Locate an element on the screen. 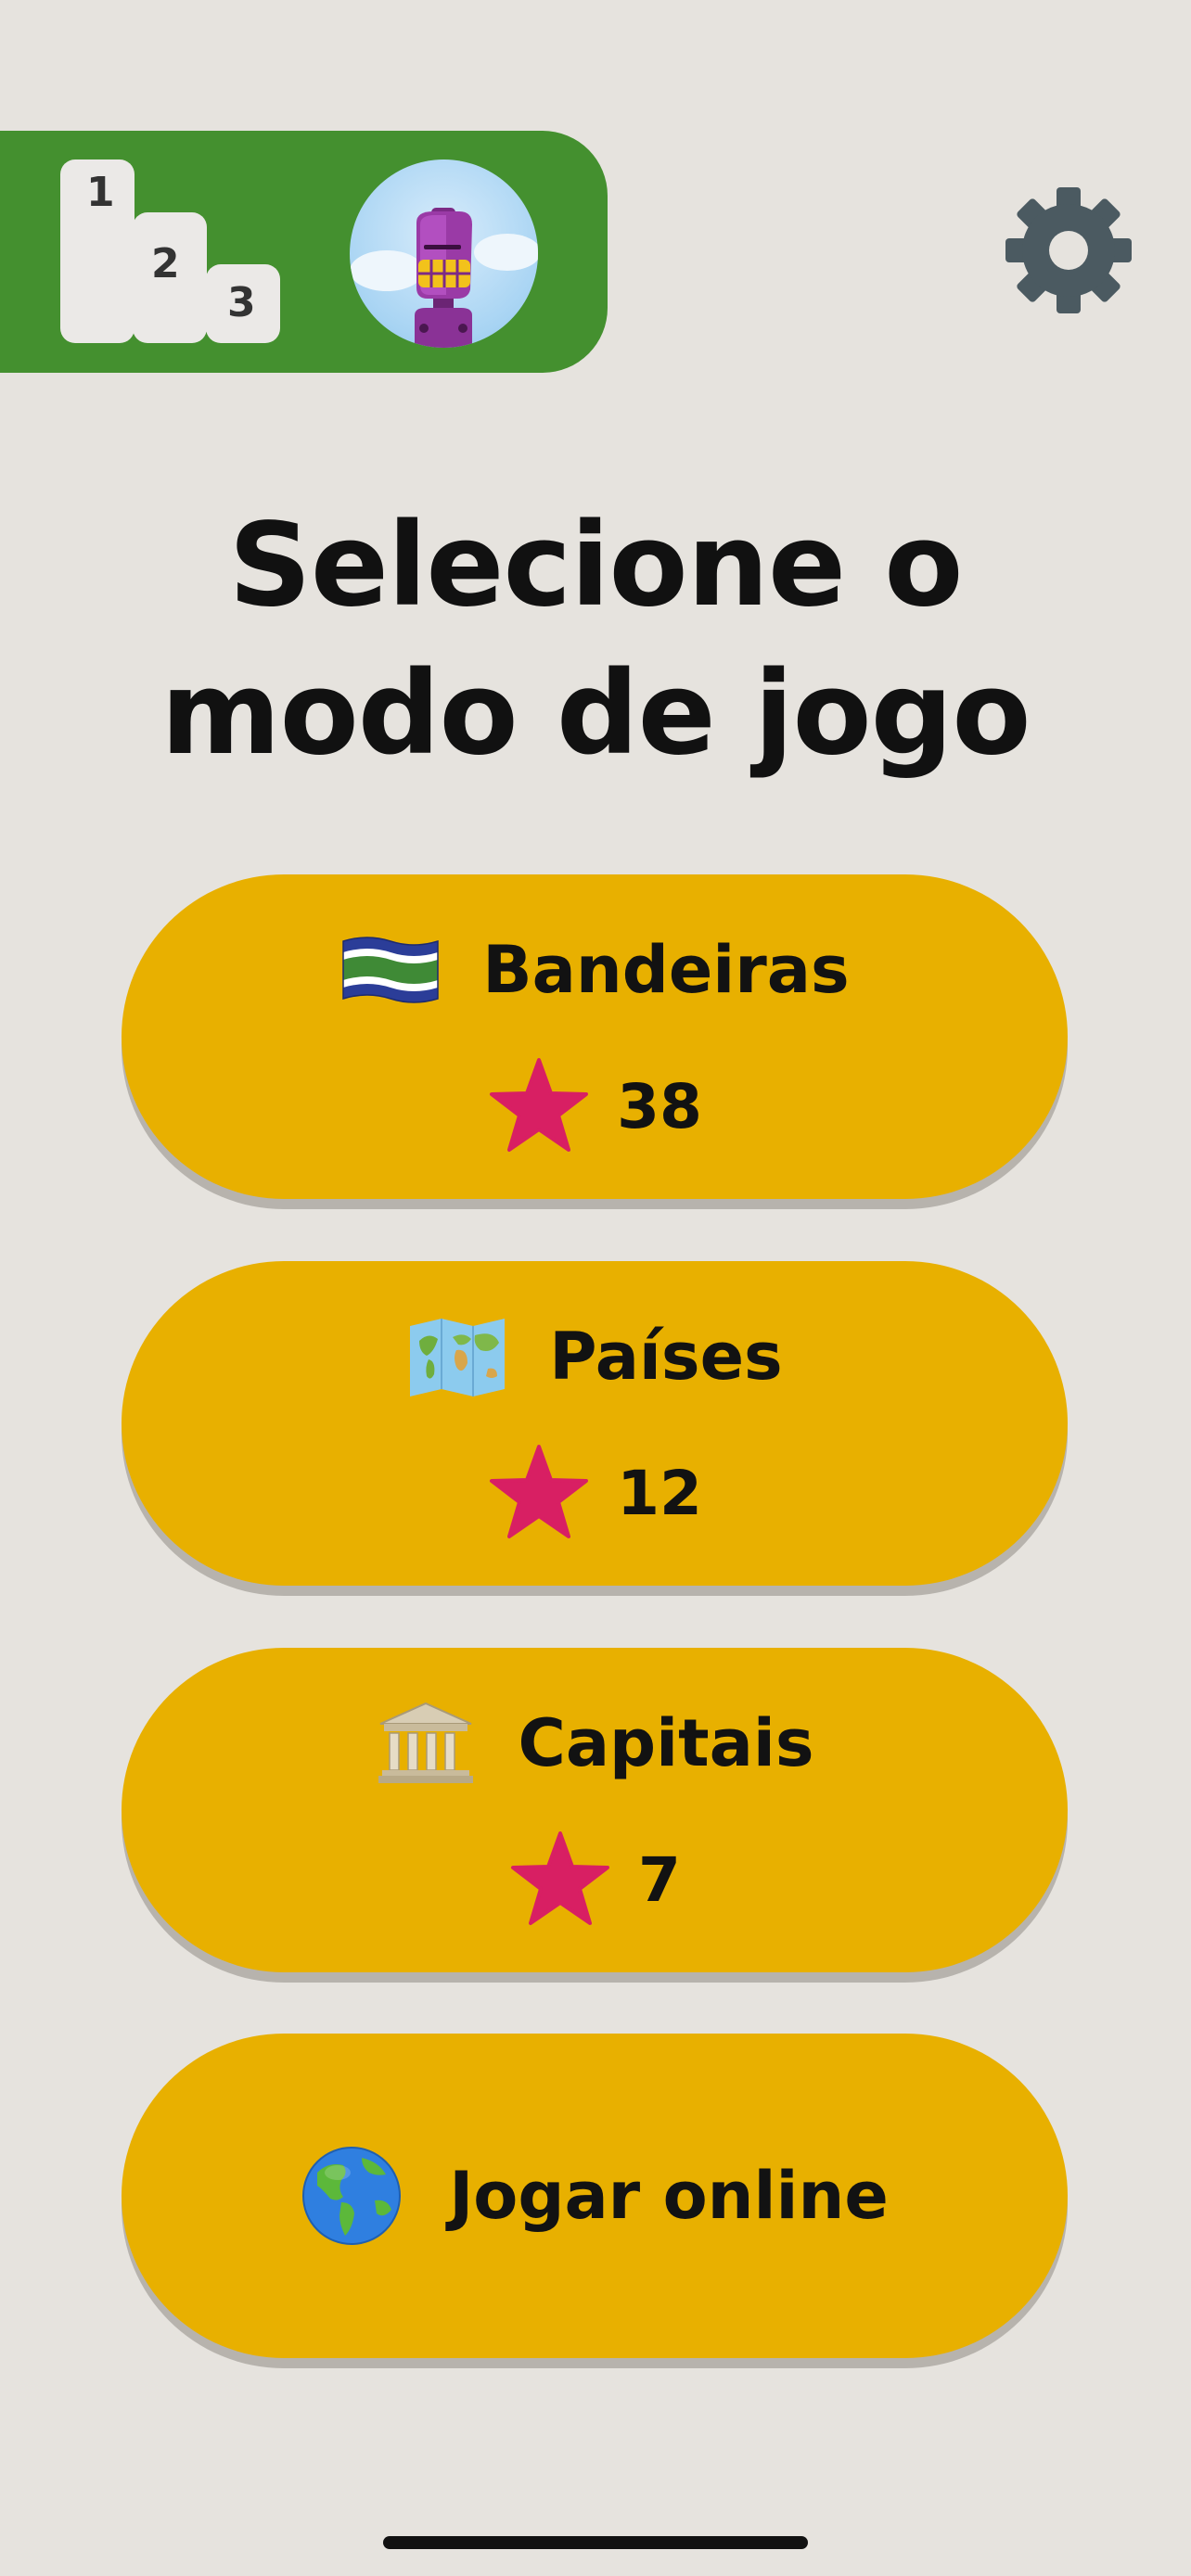  podium-second: 2 is located at coordinates (170, 277).